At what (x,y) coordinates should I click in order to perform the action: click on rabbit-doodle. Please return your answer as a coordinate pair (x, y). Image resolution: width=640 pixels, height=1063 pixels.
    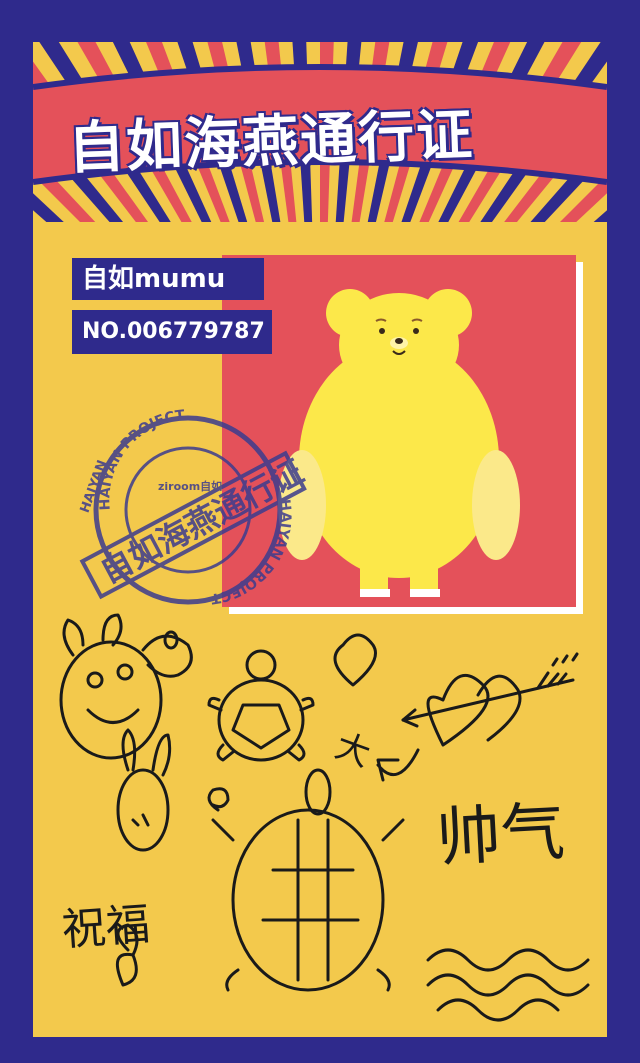
    Looking at the image, I should click on (144, 790).